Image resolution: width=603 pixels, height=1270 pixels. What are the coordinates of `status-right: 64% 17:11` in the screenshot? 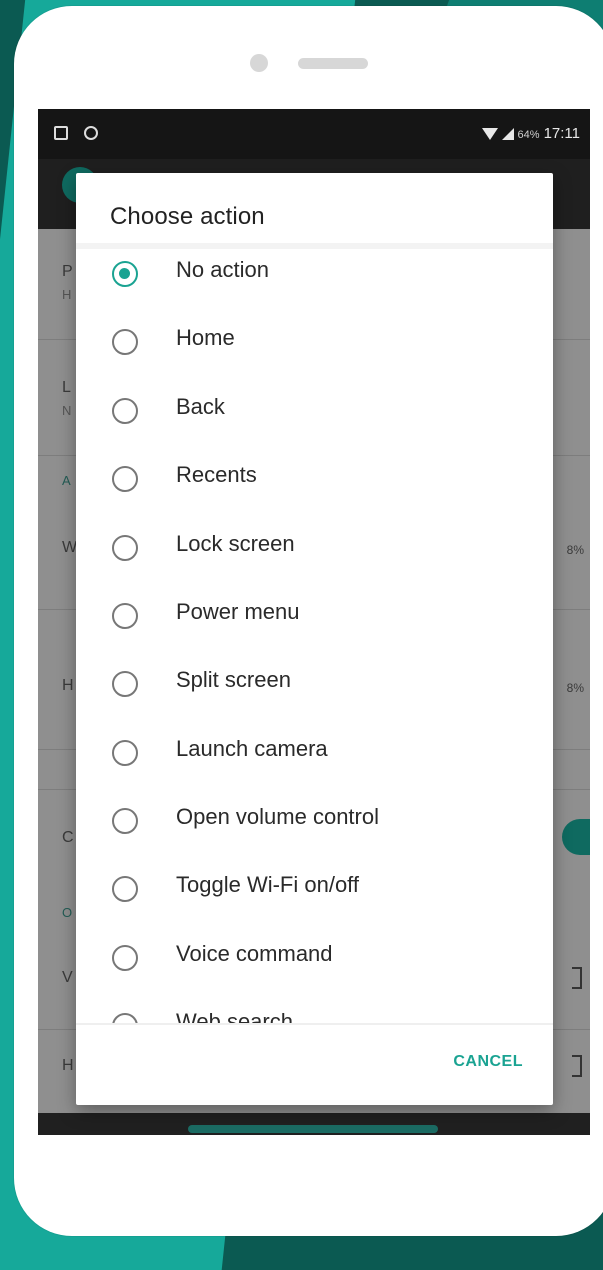 It's located at (530, 134).